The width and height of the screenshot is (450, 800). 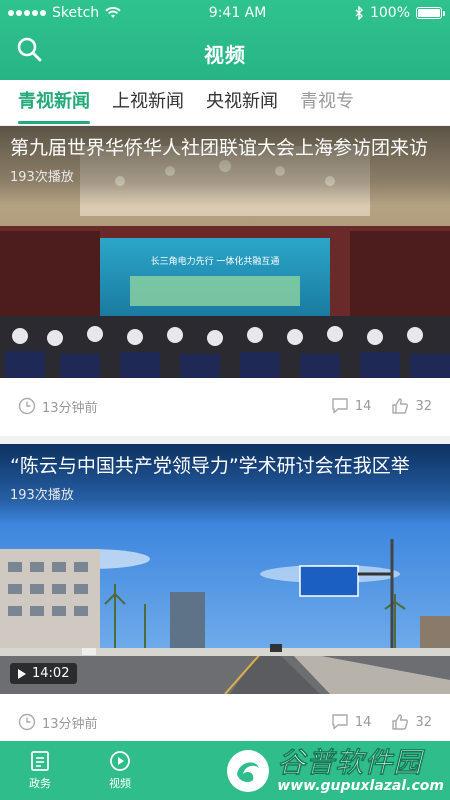 What do you see at coordinates (350, 762) in the screenshot?
I see `watermark-name: 谷普软件园` at bounding box center [350, 762].